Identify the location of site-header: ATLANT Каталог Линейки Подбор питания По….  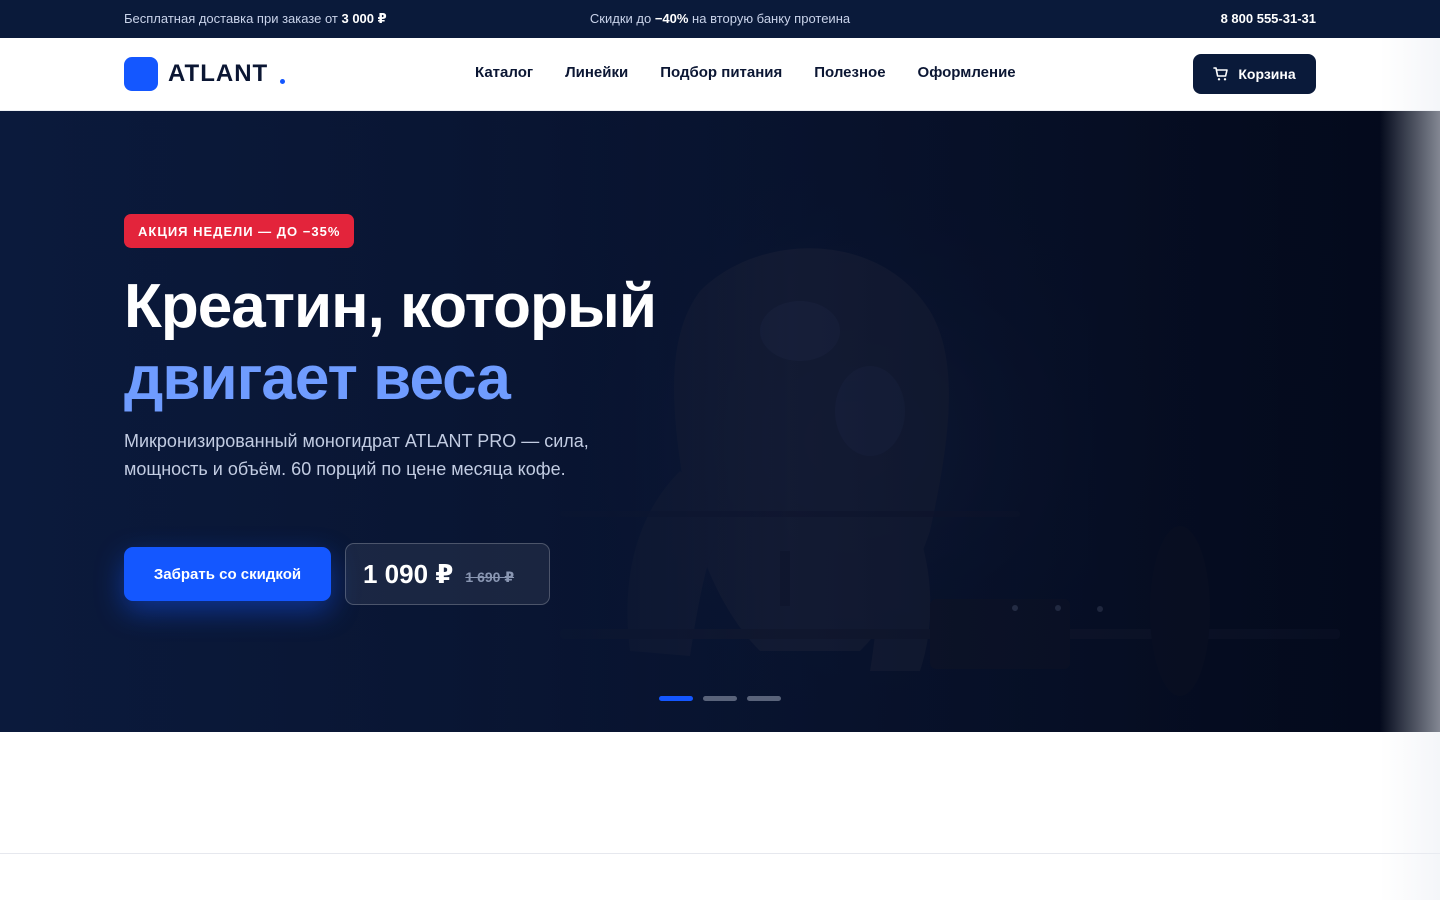
(720, 74).